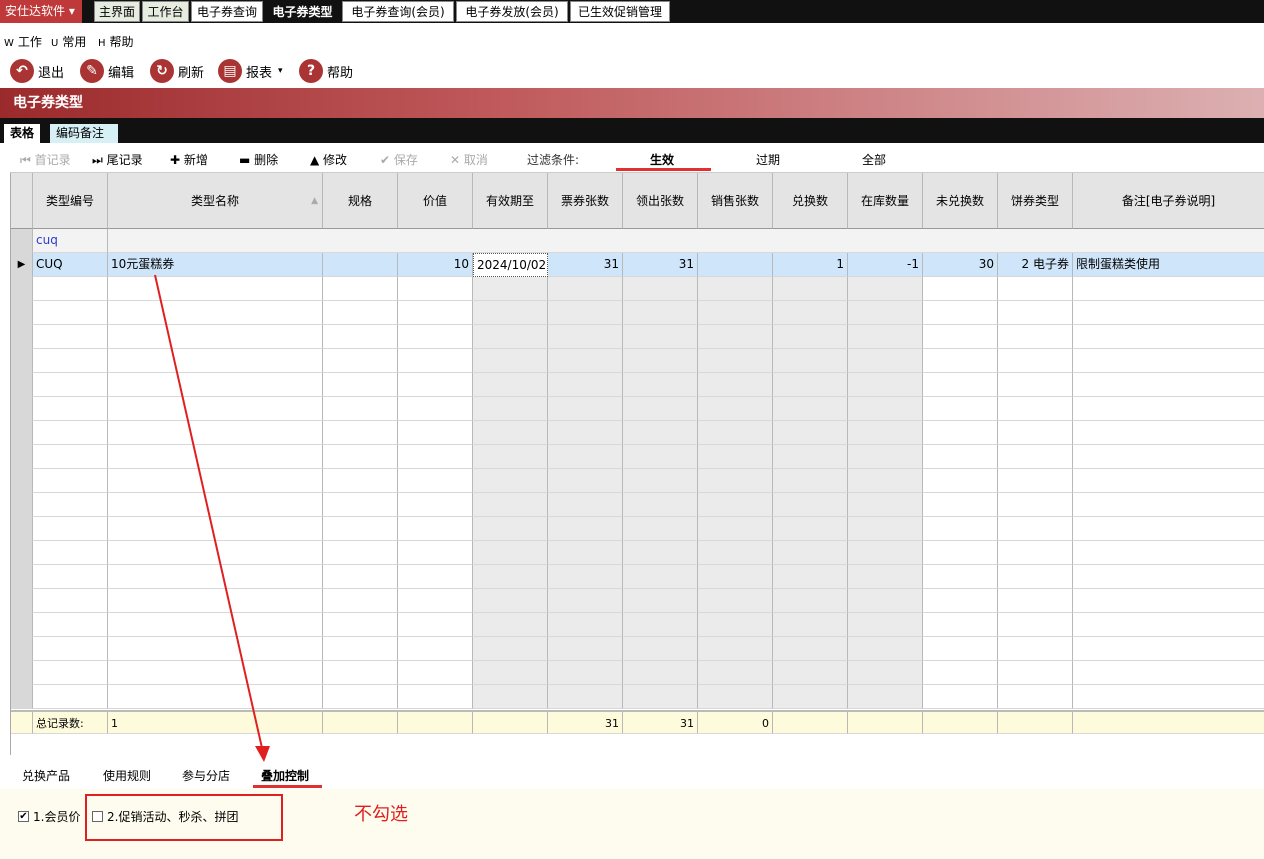 Image resolution: width=1264 pixels, height=859 pixels. What do you see at coordinates (117, 11) in the screenshot?
I see `tab-main: 主界面` at bounding box center [117, 11].